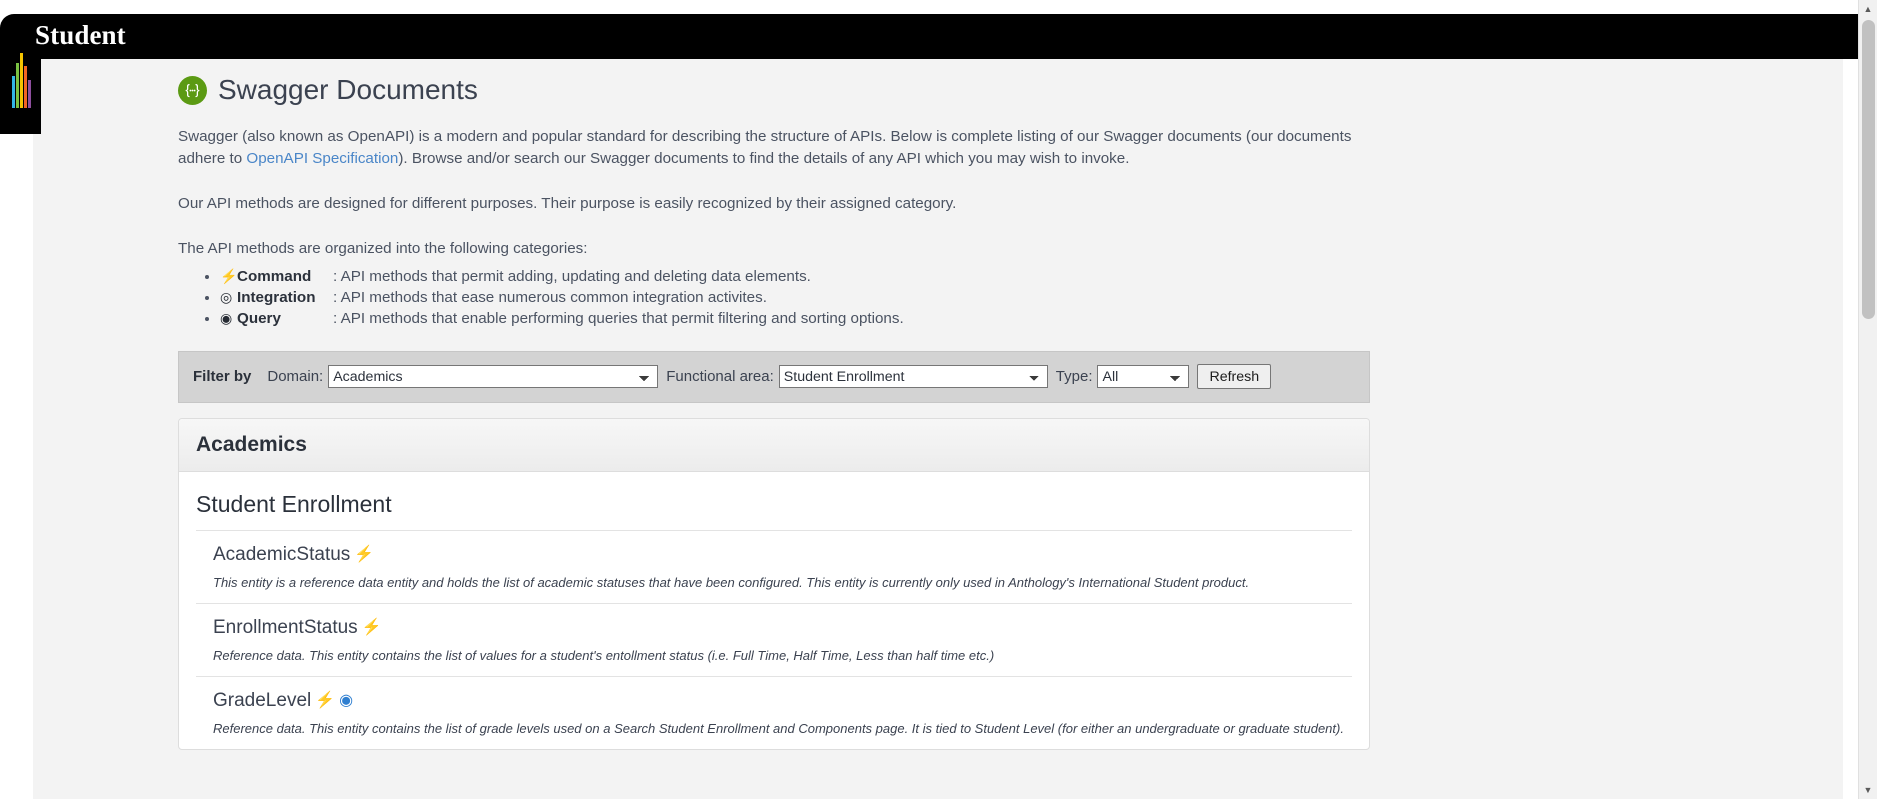 This screenshot has height=799, width=1877. What do you see at coordinates (274, 276) in the screenshot?
I see `category-name-command: Command` at bounding box center [274, 276].